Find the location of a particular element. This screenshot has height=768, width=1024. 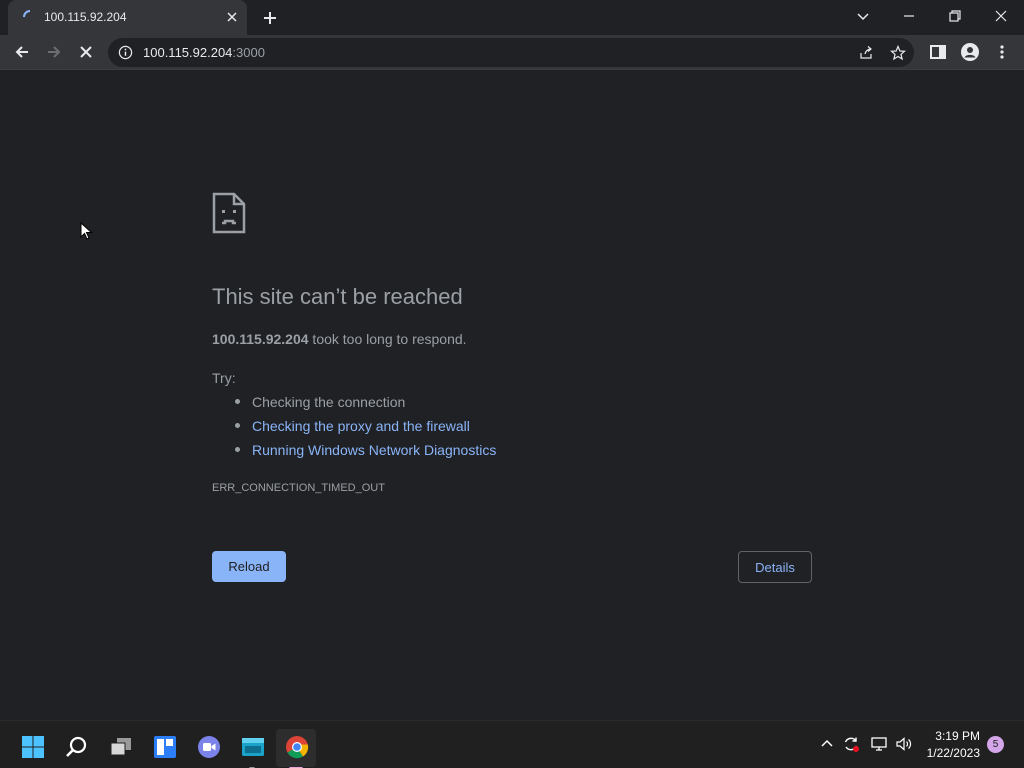

network-icon is located at coordinates (879, 744).